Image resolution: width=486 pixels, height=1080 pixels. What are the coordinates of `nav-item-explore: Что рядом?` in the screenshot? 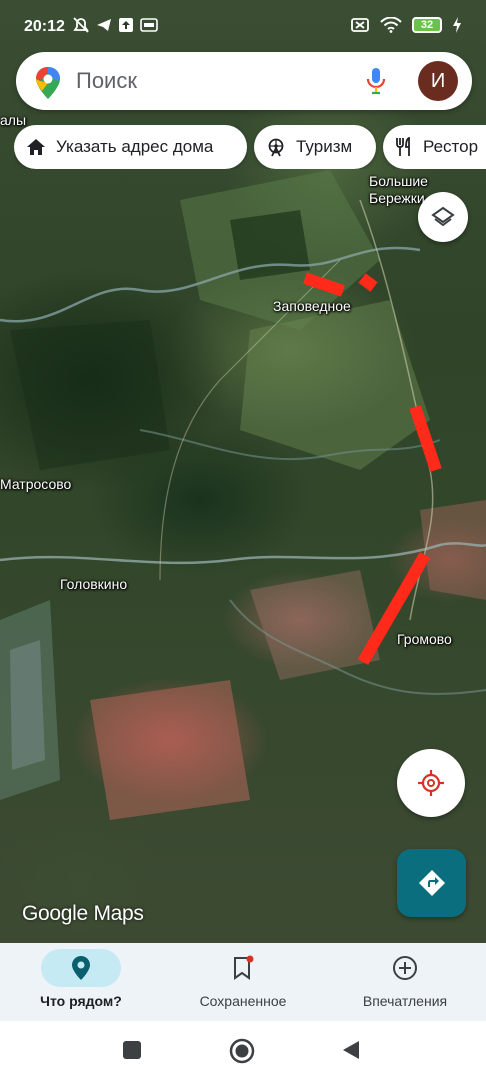 It's located at (81, 982).